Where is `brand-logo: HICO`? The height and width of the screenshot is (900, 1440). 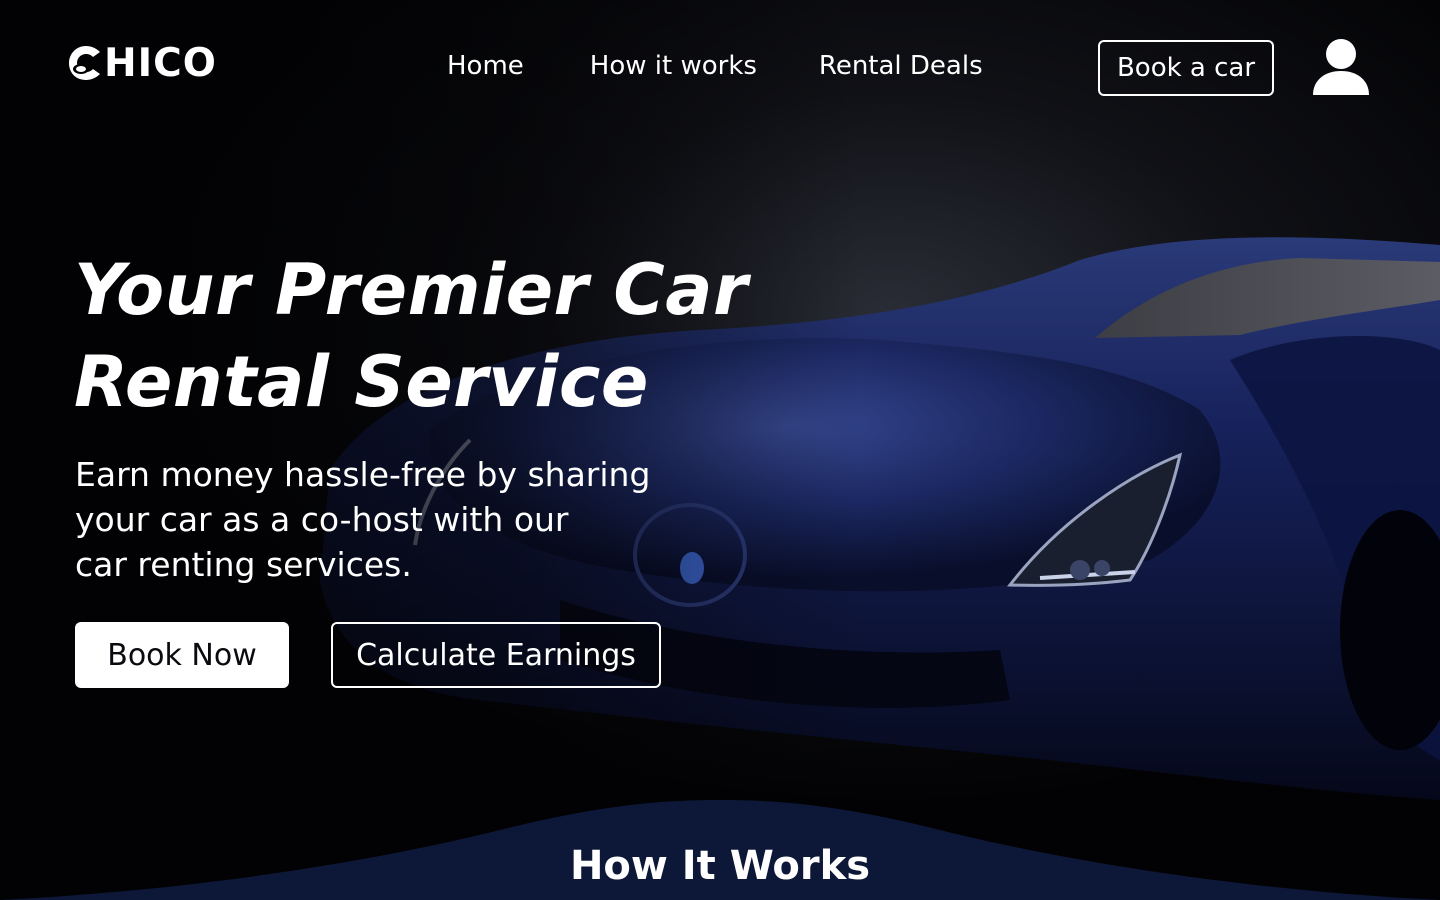
brand-logo: HICO is located at coordinates (141, 63).